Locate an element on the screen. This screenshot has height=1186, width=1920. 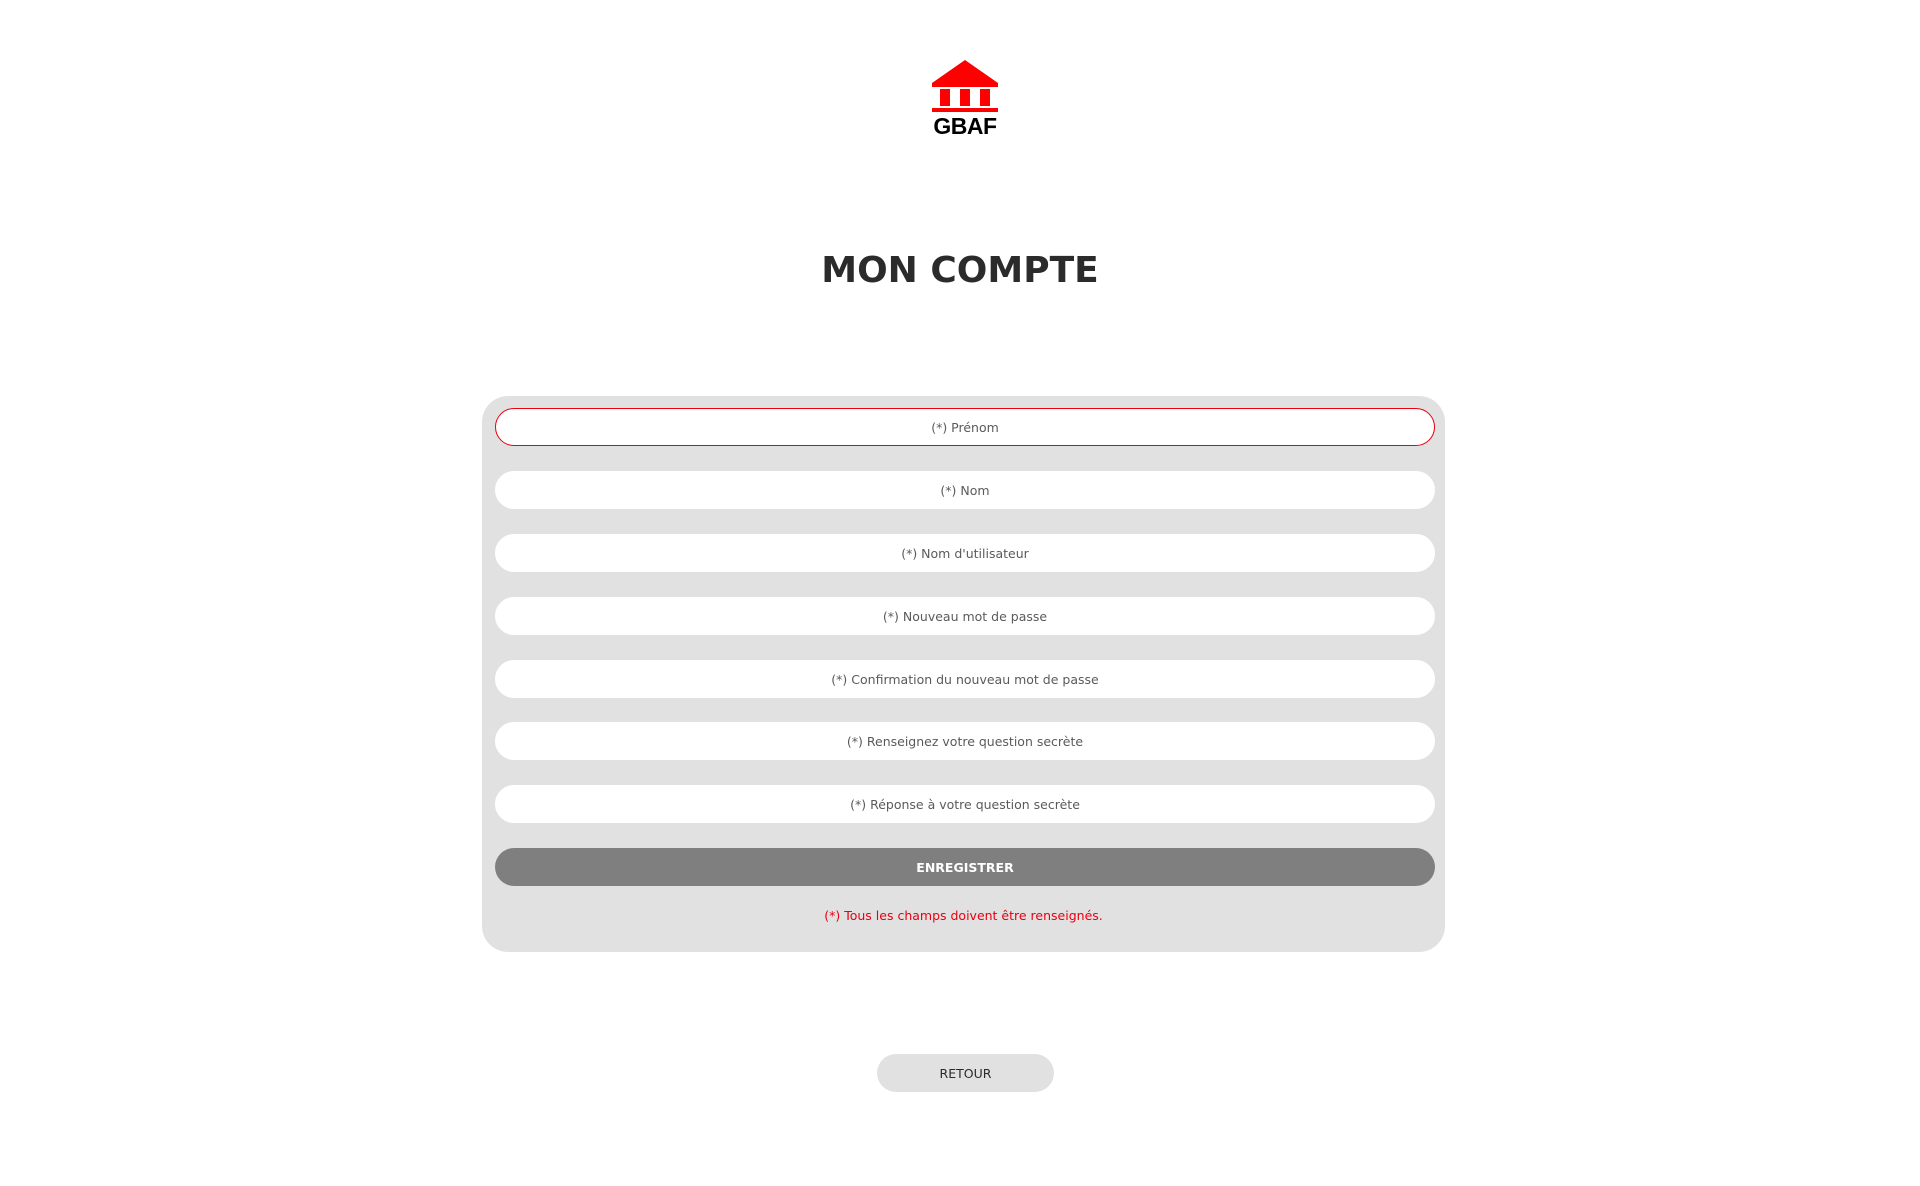
back-button: RETOUR is located at coordinates (965, 1073).